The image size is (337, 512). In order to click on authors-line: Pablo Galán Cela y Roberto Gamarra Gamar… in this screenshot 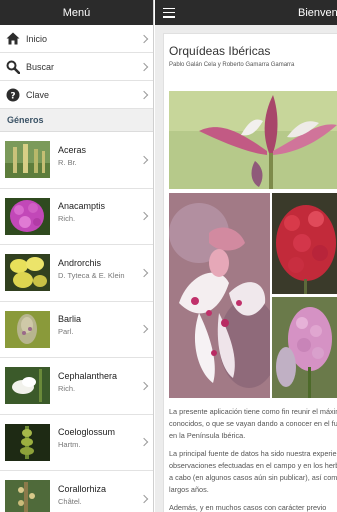, I will do `click(232, 65)`.